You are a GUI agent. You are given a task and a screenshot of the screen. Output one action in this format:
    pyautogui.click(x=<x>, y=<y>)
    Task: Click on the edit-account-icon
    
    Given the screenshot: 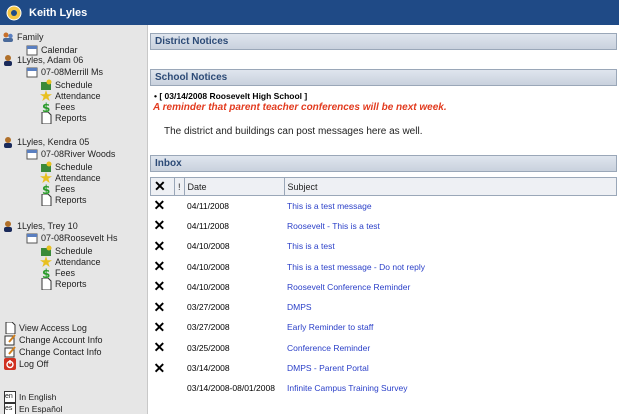 What is the action you would take?
    pyautogui.click(x=10, y=340)
    